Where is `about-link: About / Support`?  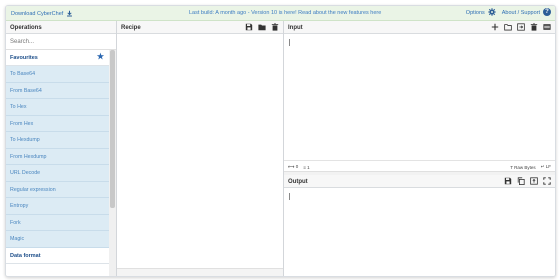 about-link: About / Support is located at coordinates (521, 13).